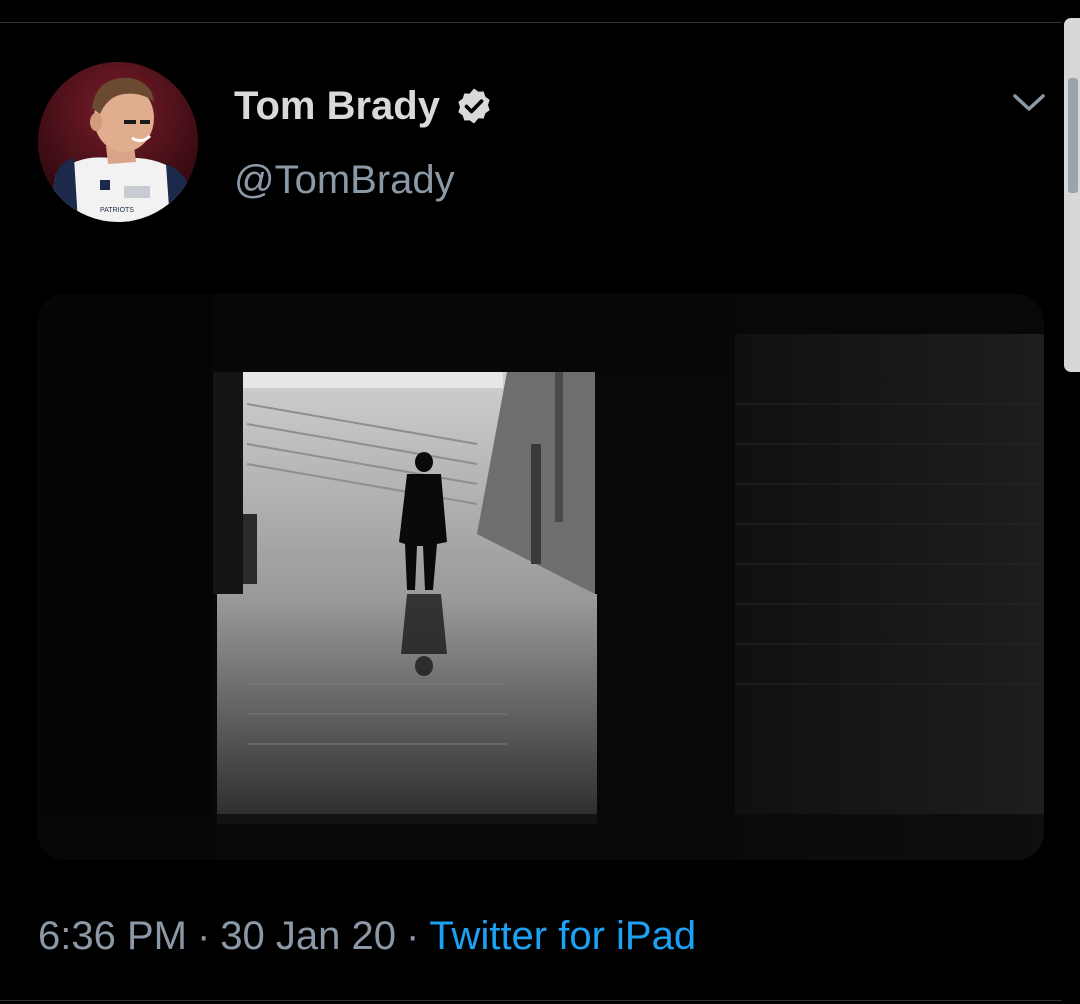  What do you see at coordinates (562, 936) in the screenshot?
I see `tweet-source-link: Twitter for iPad` at bounding box center [562, 936].